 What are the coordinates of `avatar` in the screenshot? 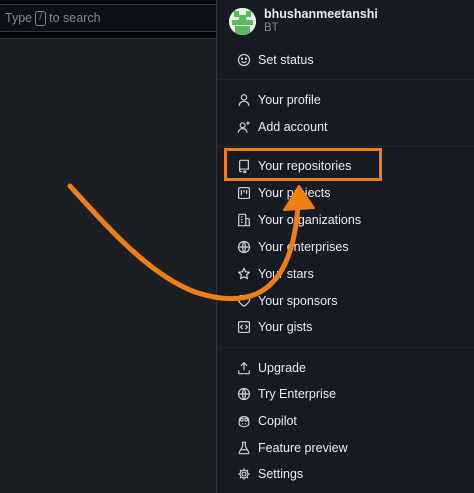 It's located at (242, 21).